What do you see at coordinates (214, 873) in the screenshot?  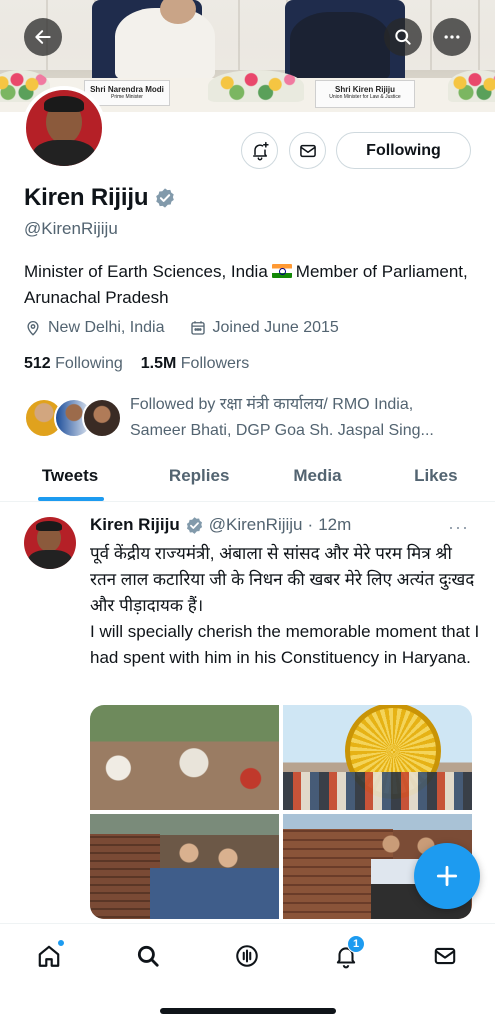 I see `photo-people` at bounding box center [214, 873].